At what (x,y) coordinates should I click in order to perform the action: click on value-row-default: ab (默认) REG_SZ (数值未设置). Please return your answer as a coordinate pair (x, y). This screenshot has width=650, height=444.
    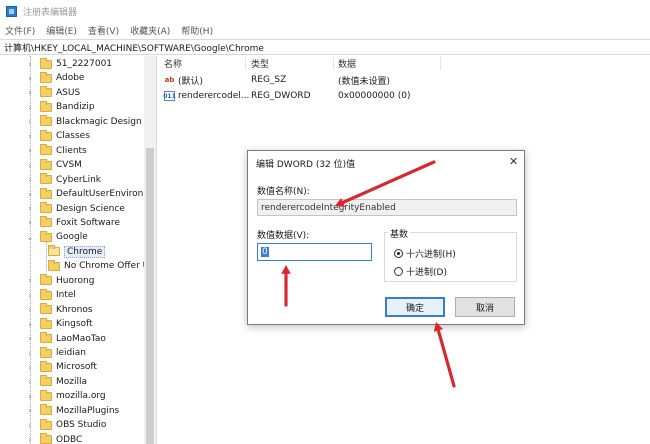
    Looking at the image, I should click on (364, 80).